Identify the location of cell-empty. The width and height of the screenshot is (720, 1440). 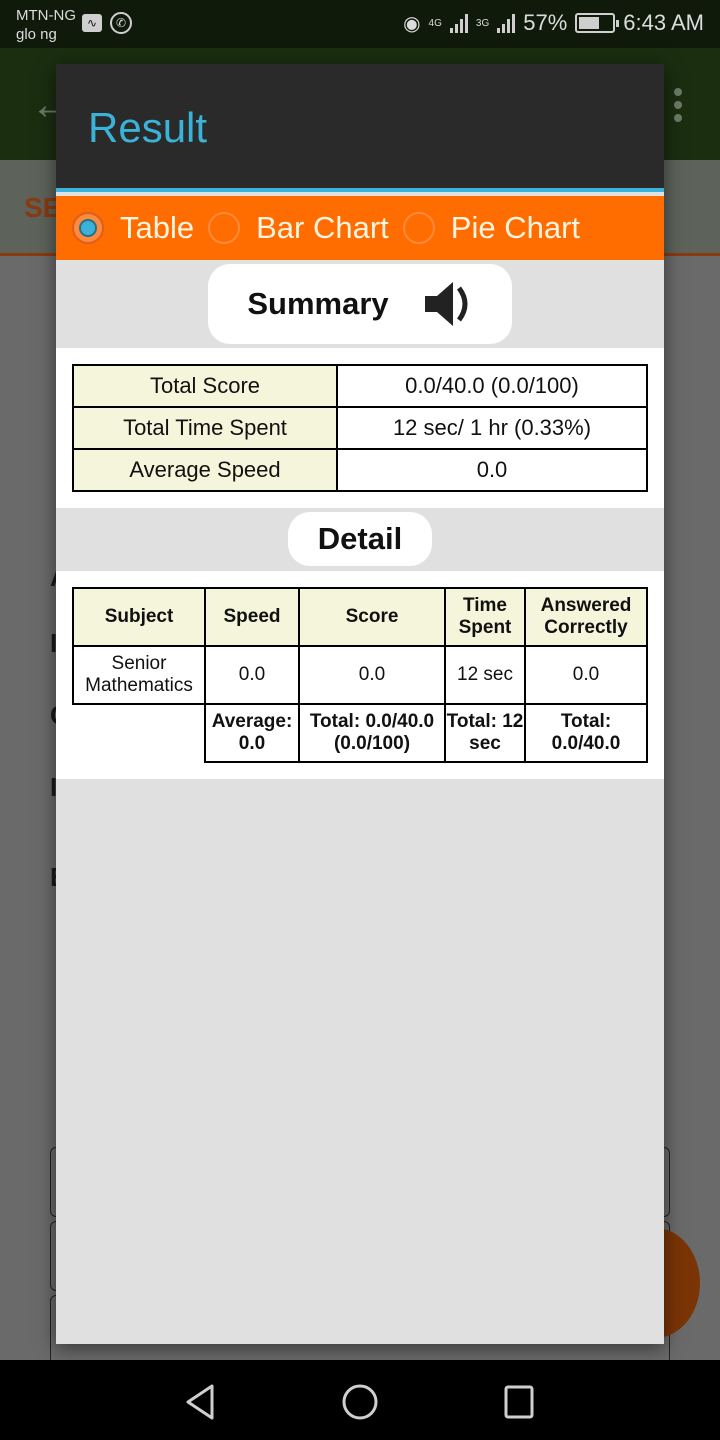
(139, 733).